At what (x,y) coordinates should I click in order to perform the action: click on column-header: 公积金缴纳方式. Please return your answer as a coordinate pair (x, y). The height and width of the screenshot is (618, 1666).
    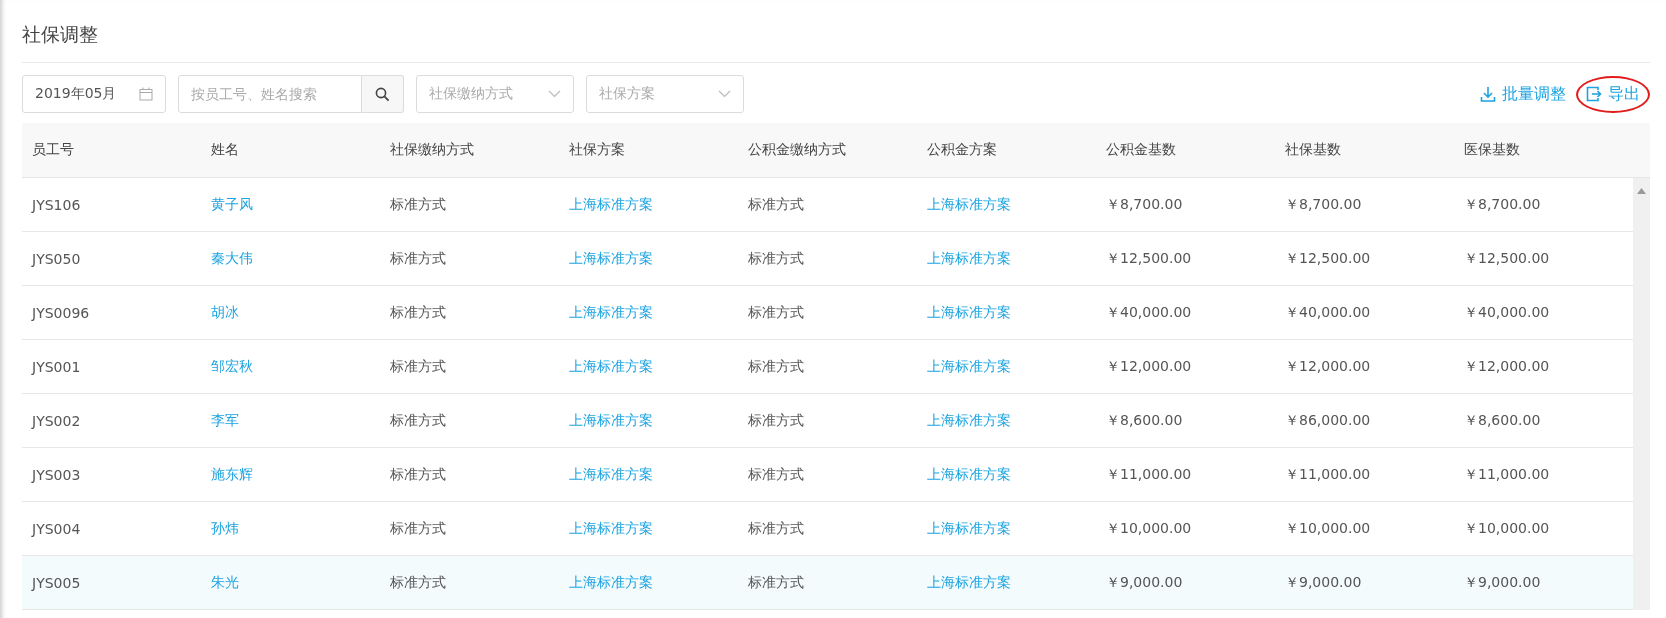
    Looking at the image, I should click on (797, 150).